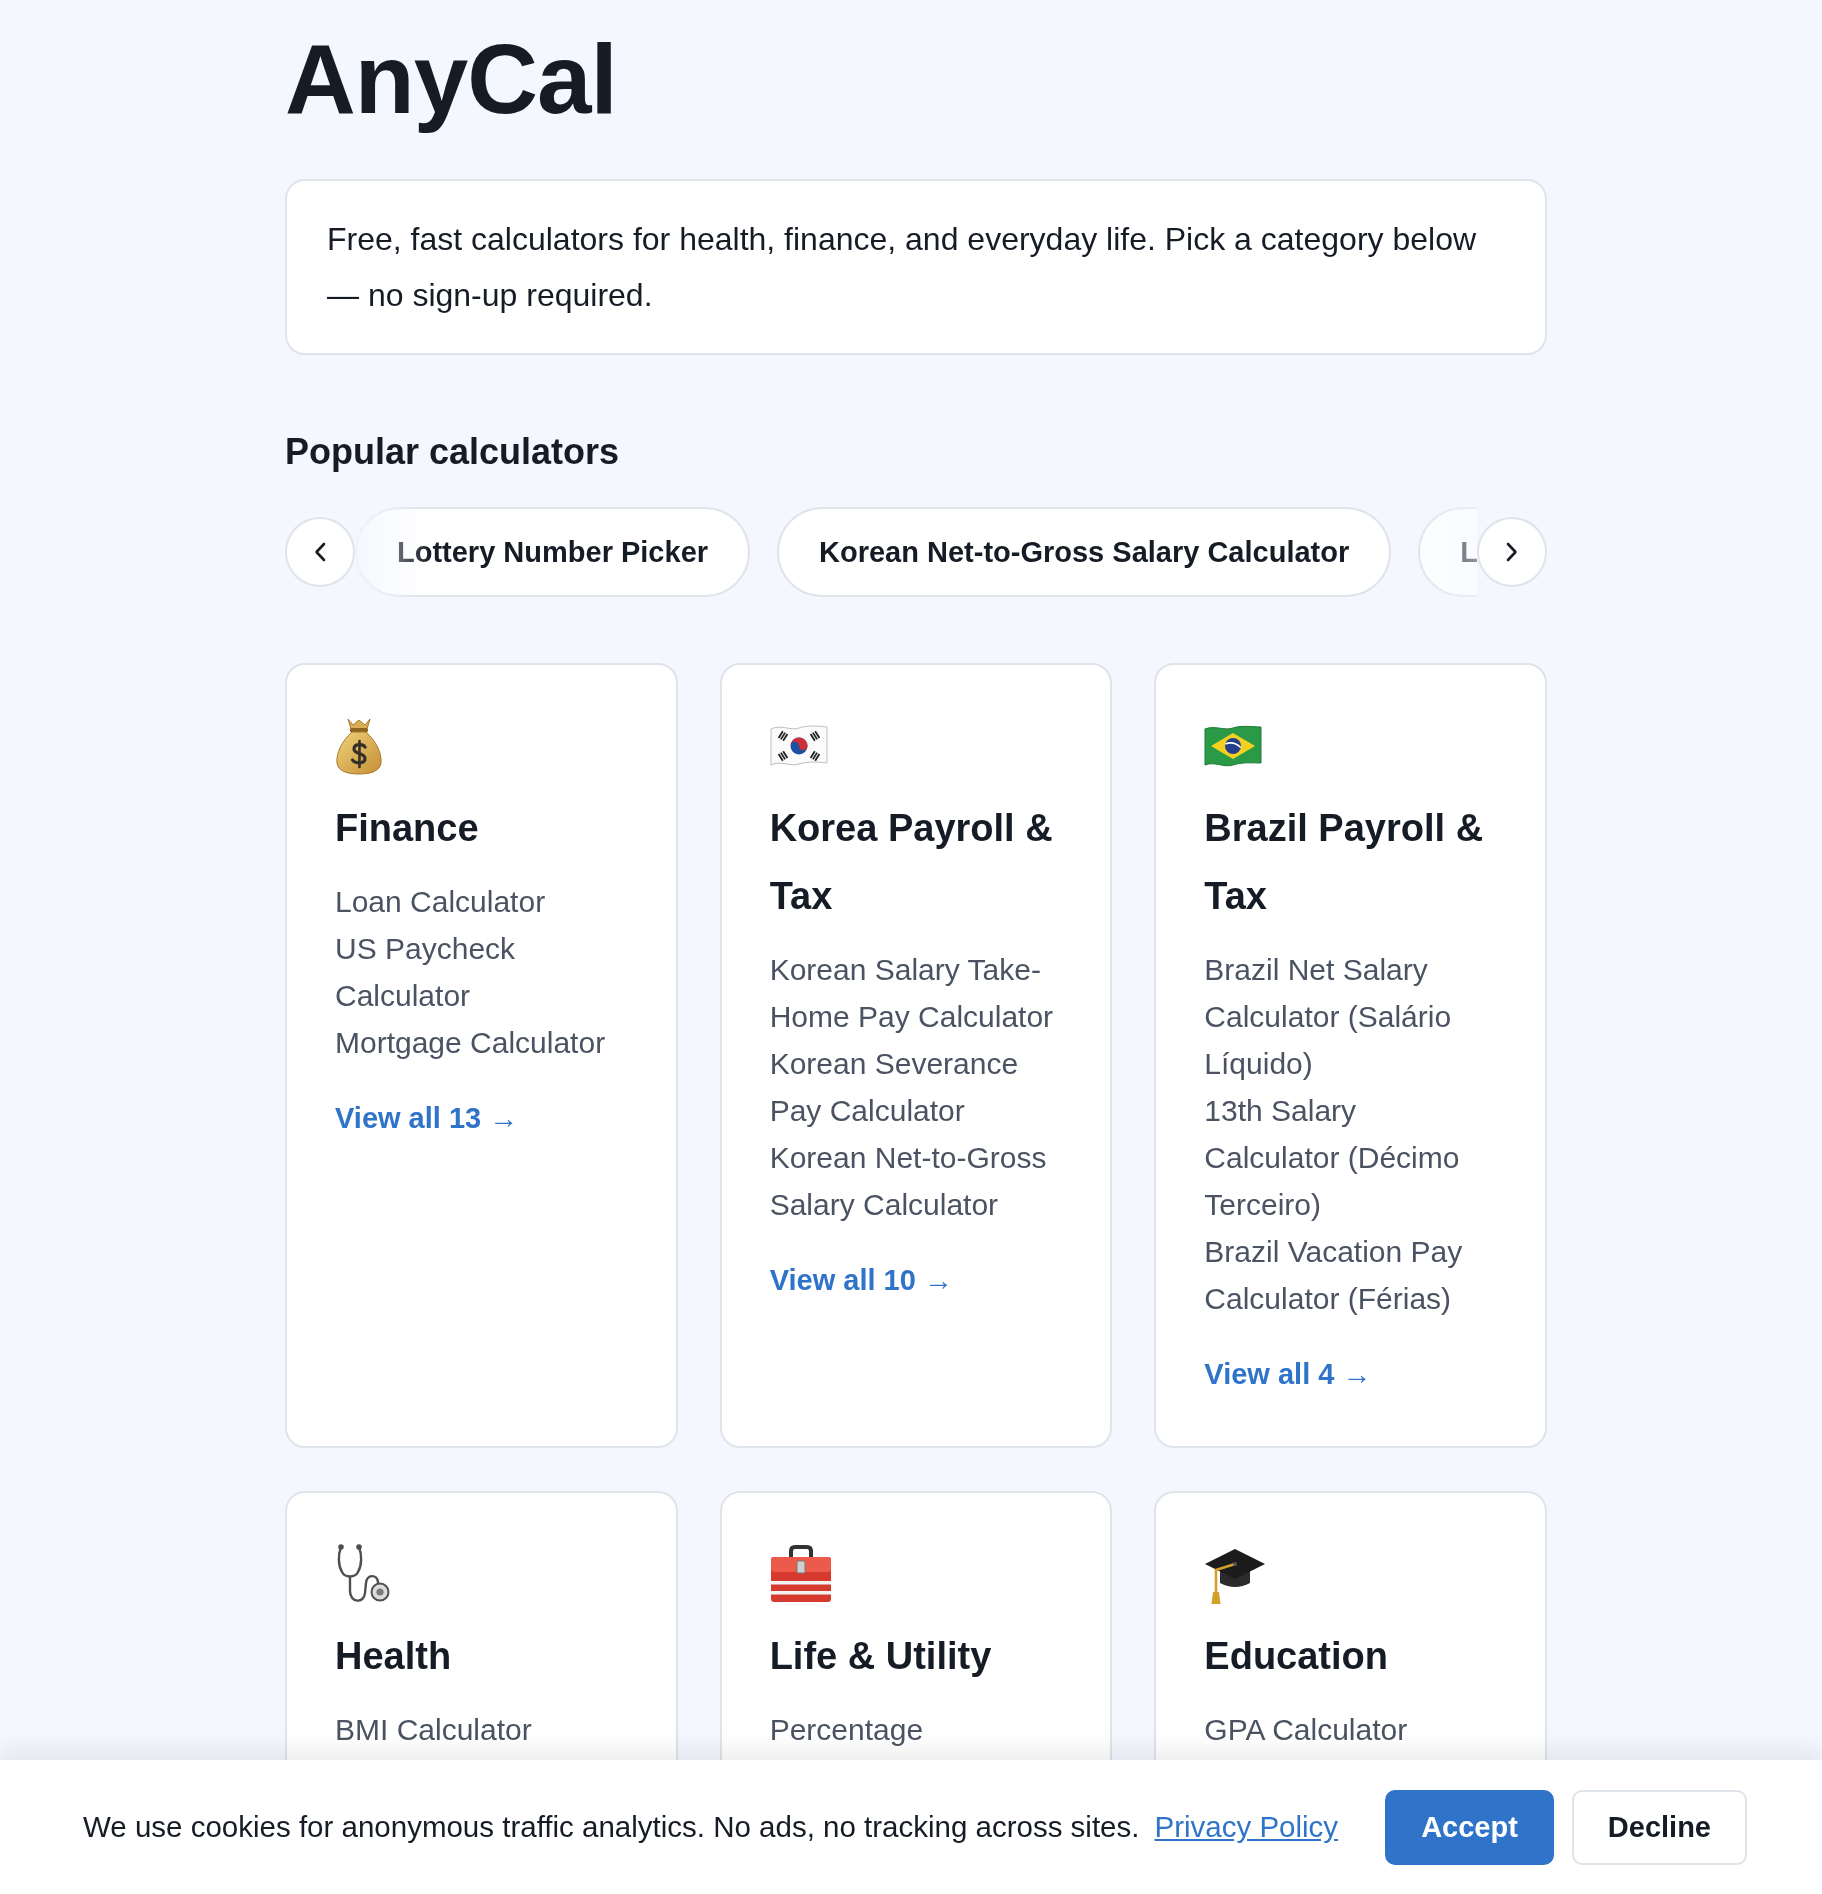 Image resolution: width=1822 pixels, height=1894 pixels. I want to click on category-title: Life & Utility, so click(880, 1656).